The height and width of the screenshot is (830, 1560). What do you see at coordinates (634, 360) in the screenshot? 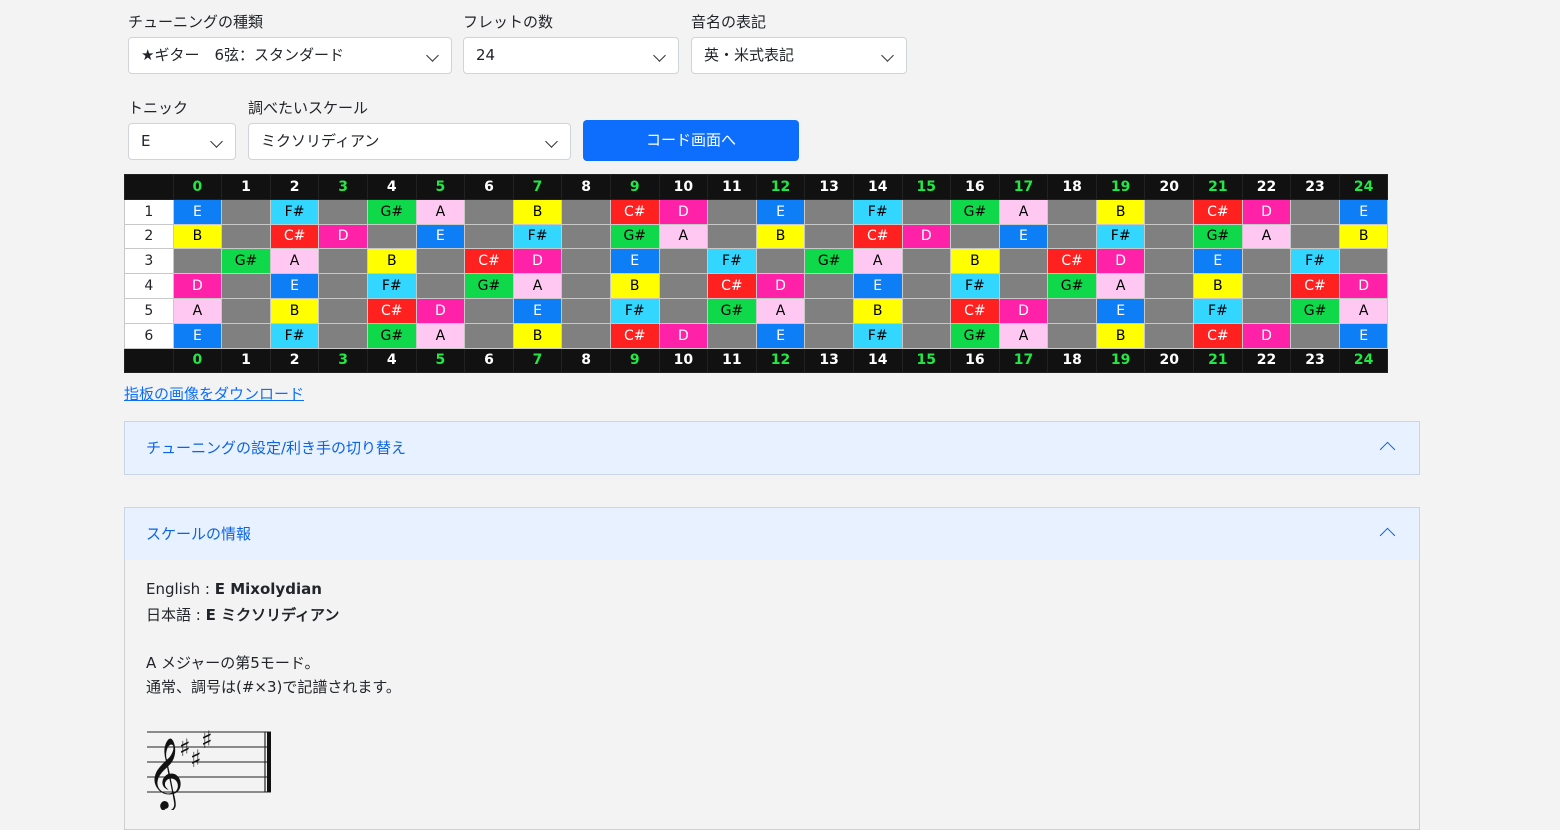
I see `fret-number: 9` at bounding box center [634, 360].